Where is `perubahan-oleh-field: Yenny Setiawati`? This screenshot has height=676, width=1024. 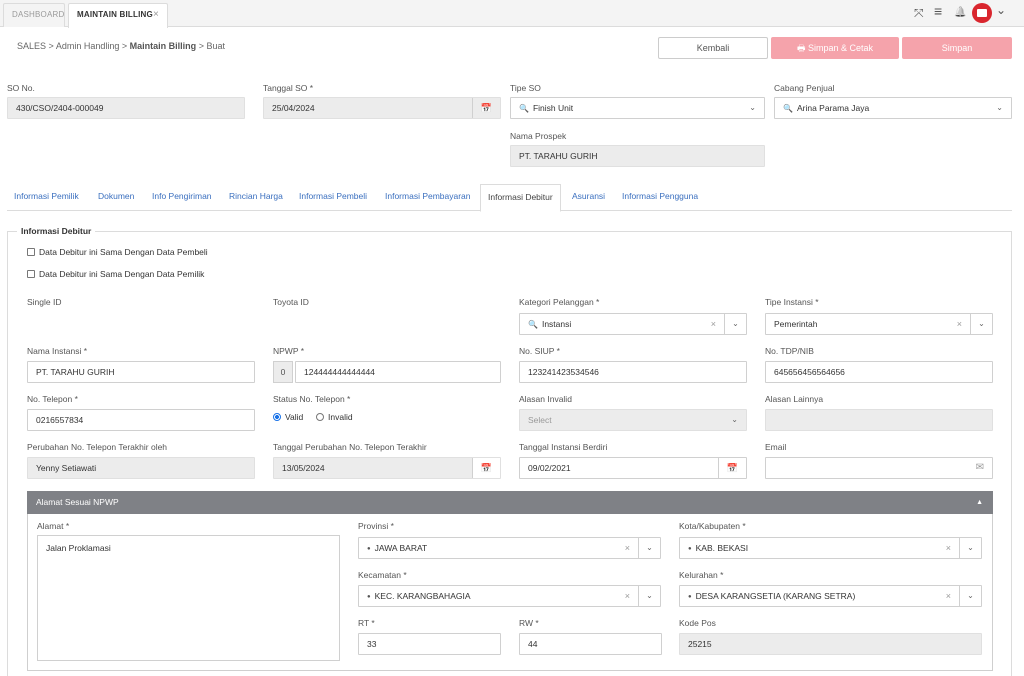
perubahan-oleh-field: Yenny Setiawati is located at coordinates (141, 468).